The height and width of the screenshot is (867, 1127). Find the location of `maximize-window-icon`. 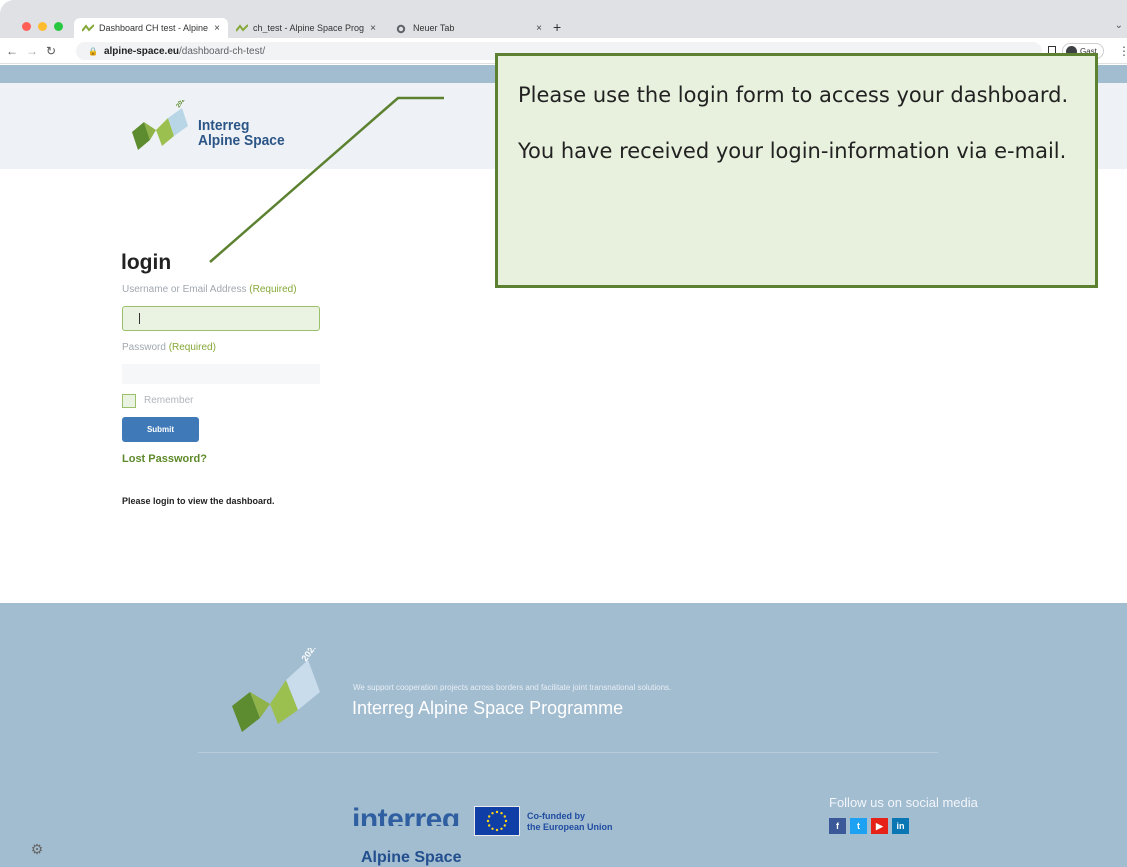

maximize-window-icon is located at coordinates (58, 26).